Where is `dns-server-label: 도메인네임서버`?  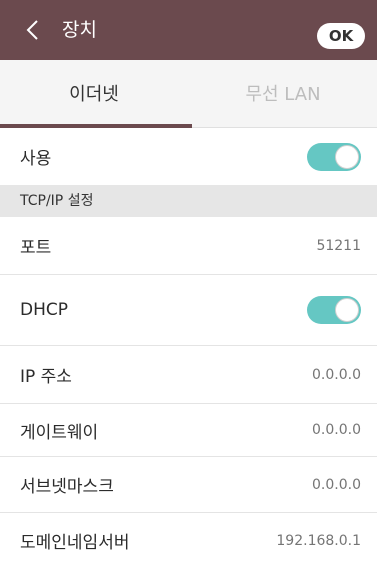 dns-server-label: 도메인네임서버 is located at coordinates (75, 543).